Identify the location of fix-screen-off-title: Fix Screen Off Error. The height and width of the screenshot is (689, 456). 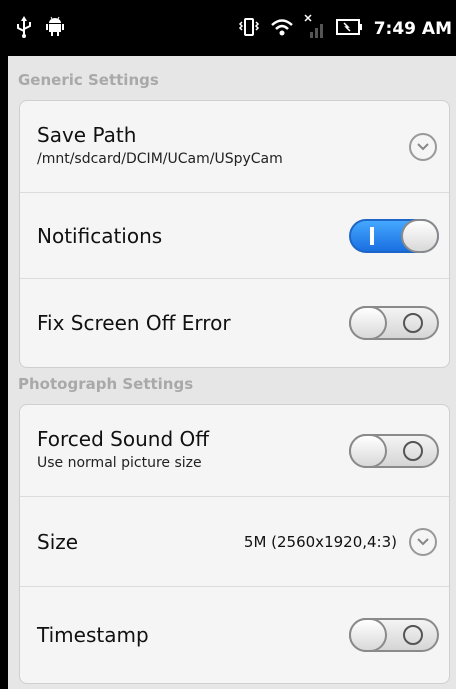
(134, 323).